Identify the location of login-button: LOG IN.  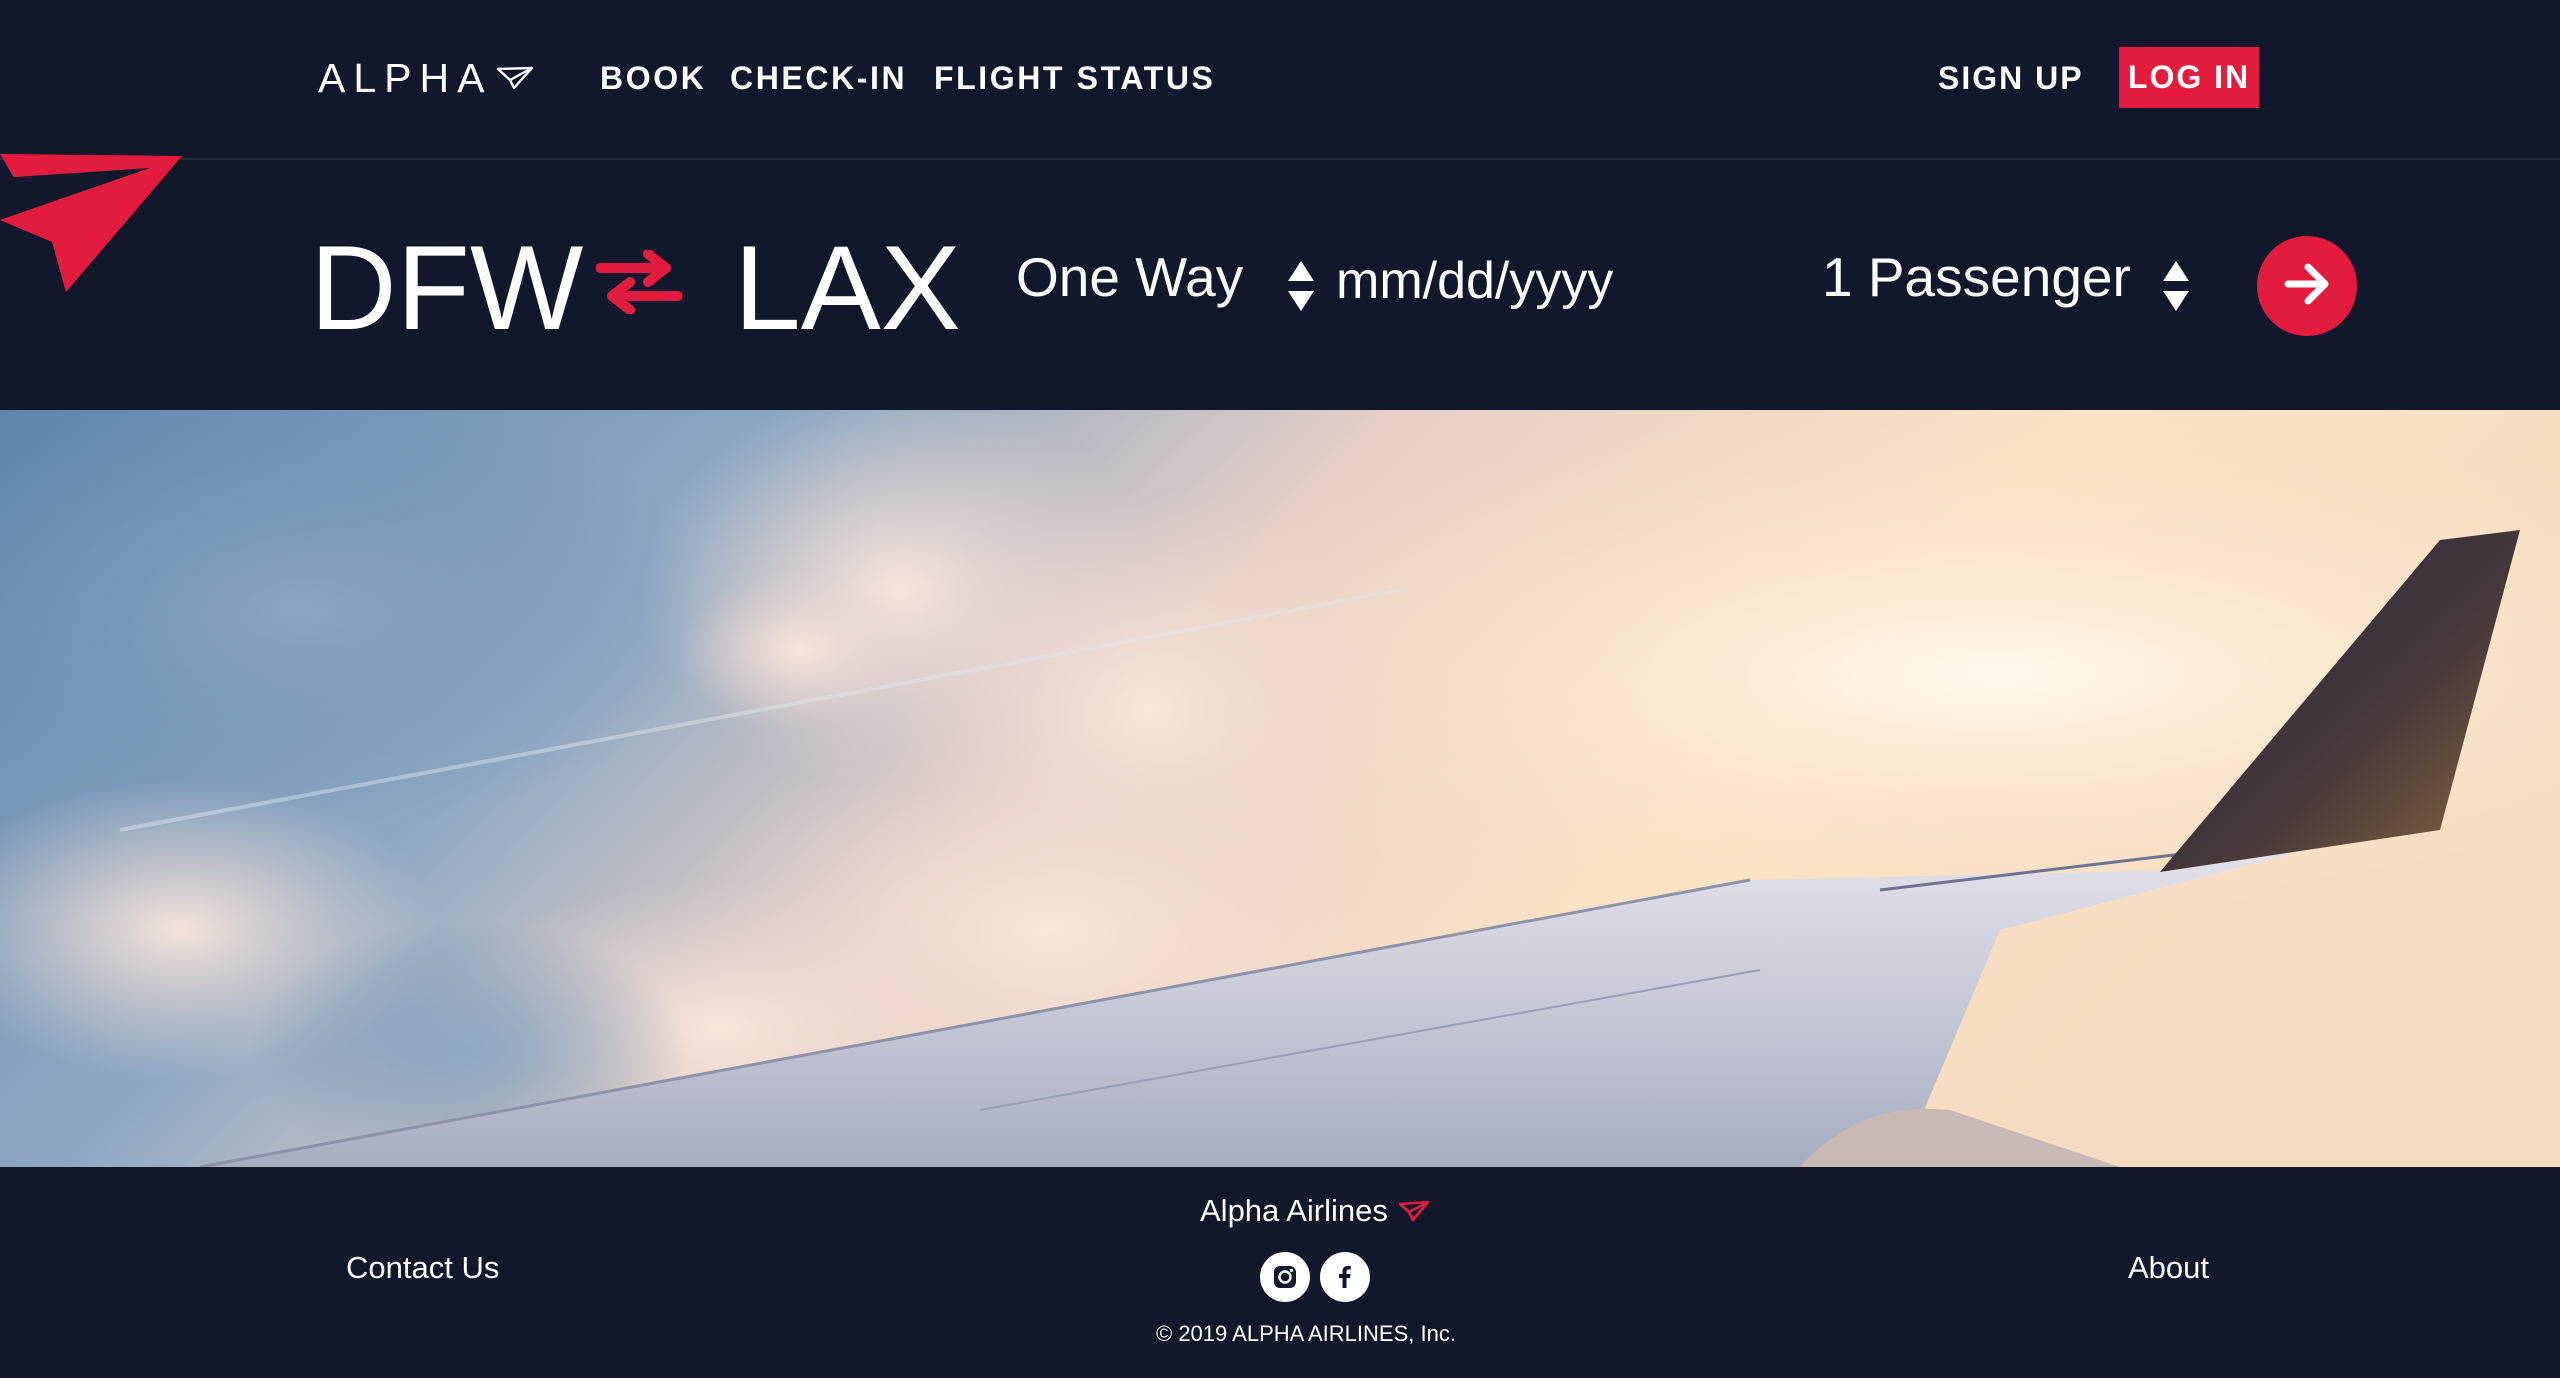
(2189, 77).